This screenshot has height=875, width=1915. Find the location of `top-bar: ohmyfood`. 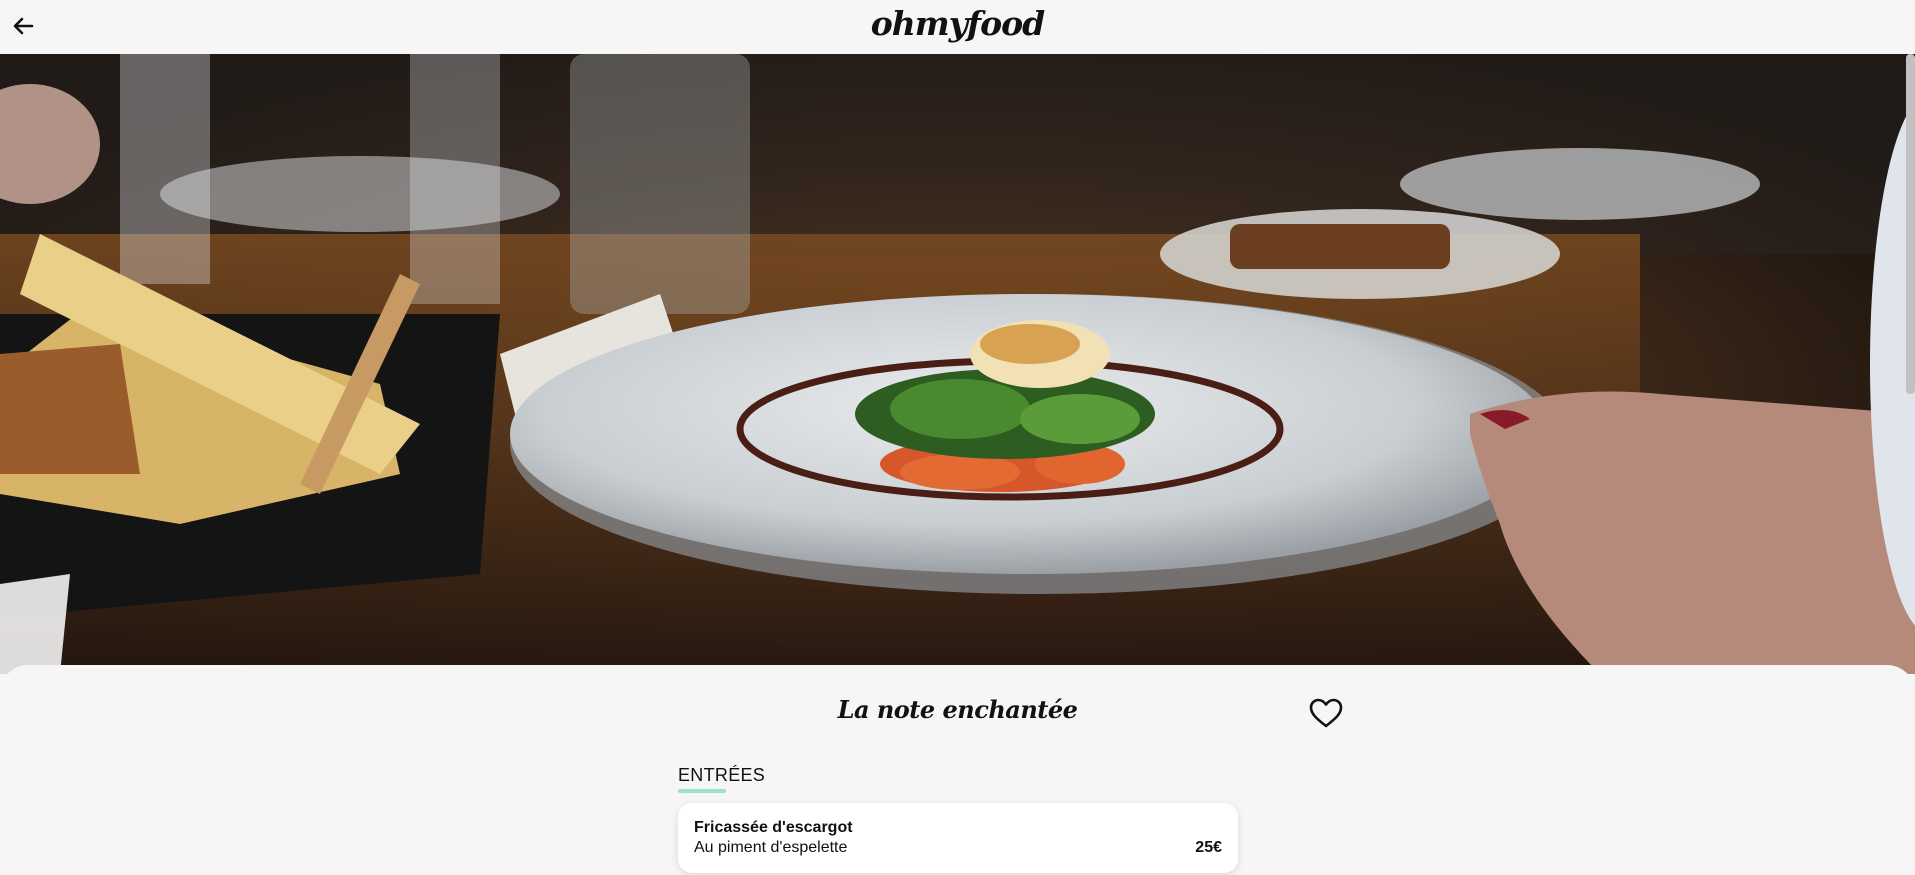

top-bar: ohmyfood is located at coordinates (957, 27).